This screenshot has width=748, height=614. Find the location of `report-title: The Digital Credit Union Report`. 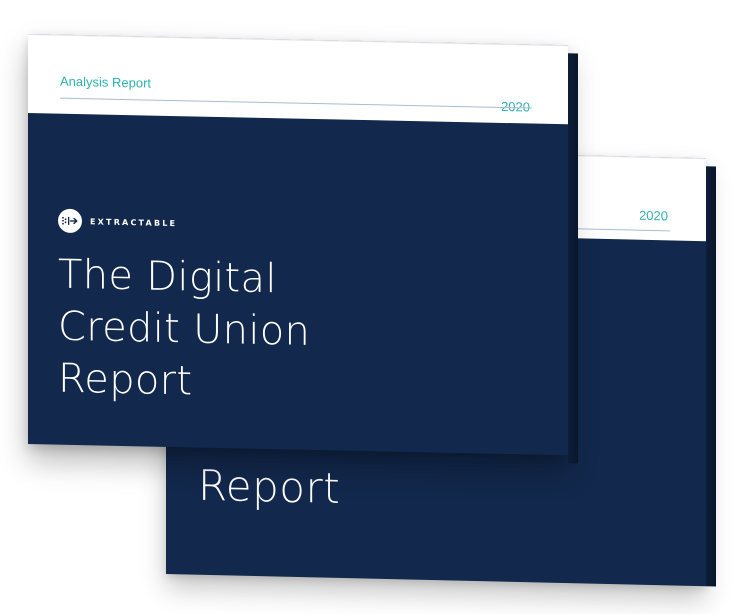

report-title: The Digital Credit Union Report is located at coordinates (184, 329).